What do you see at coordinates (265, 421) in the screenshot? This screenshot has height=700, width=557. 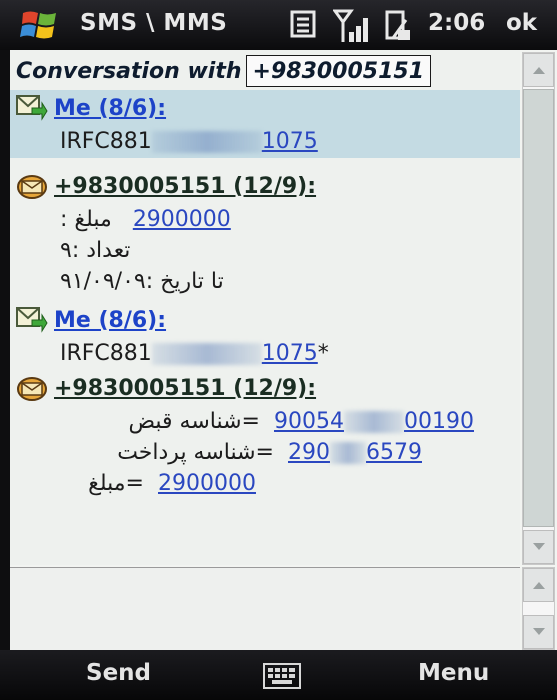 I see `message-line: =شناسه قبض 90054 00190` at bounding box center [265, 421].